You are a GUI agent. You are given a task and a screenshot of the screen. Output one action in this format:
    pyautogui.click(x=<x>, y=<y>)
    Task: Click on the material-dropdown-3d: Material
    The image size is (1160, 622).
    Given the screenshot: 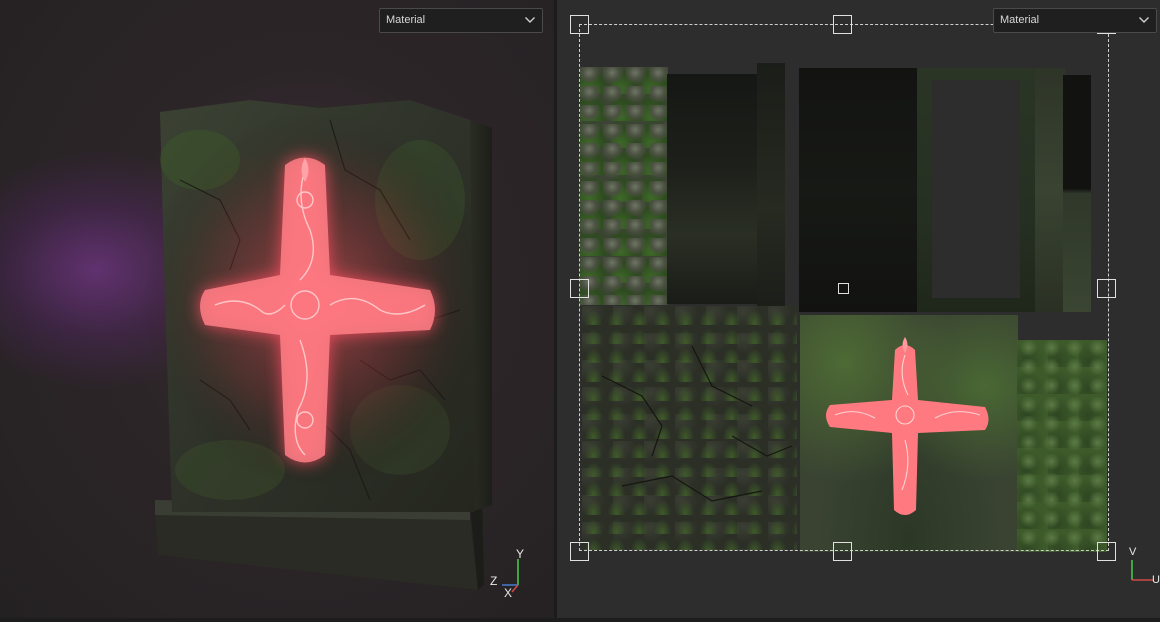 What is the action you would take?
    pyautogui.click(x=461, y=20)
    